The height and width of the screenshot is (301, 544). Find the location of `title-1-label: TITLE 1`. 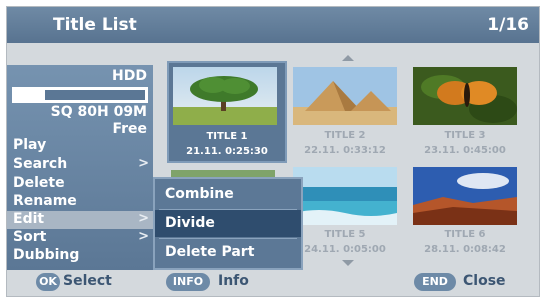

title-1-label: TITLE 1 is located at coordinates (227, 136).